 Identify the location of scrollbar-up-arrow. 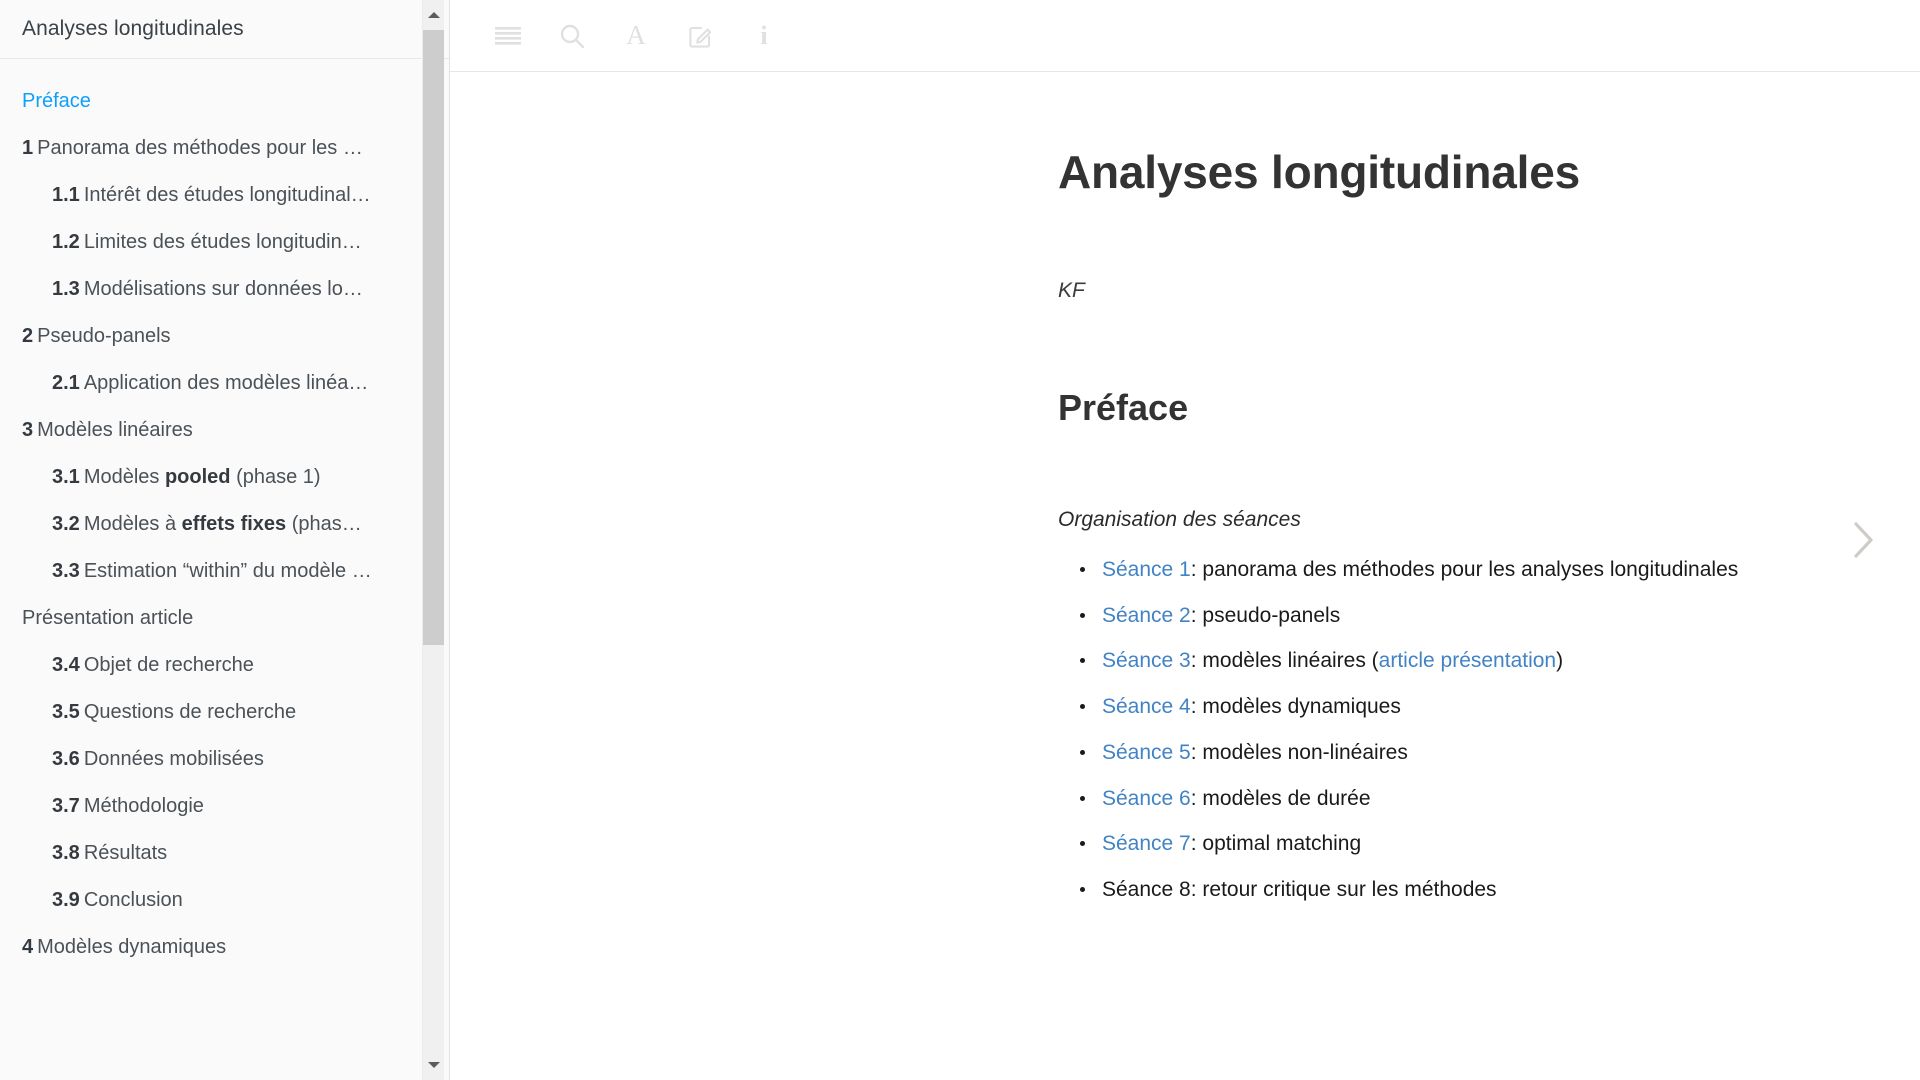
(433, 15).